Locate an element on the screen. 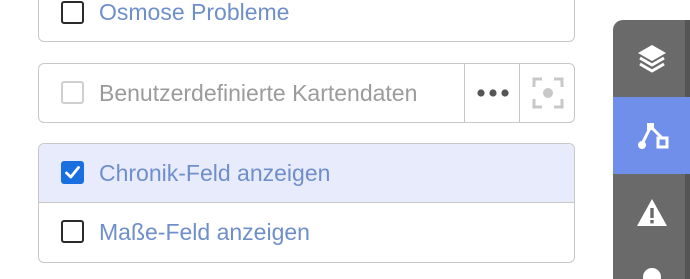 The height and width of the screenshot is (279, 690). measure-panel-checkbox is located at coordinates (72, 231).